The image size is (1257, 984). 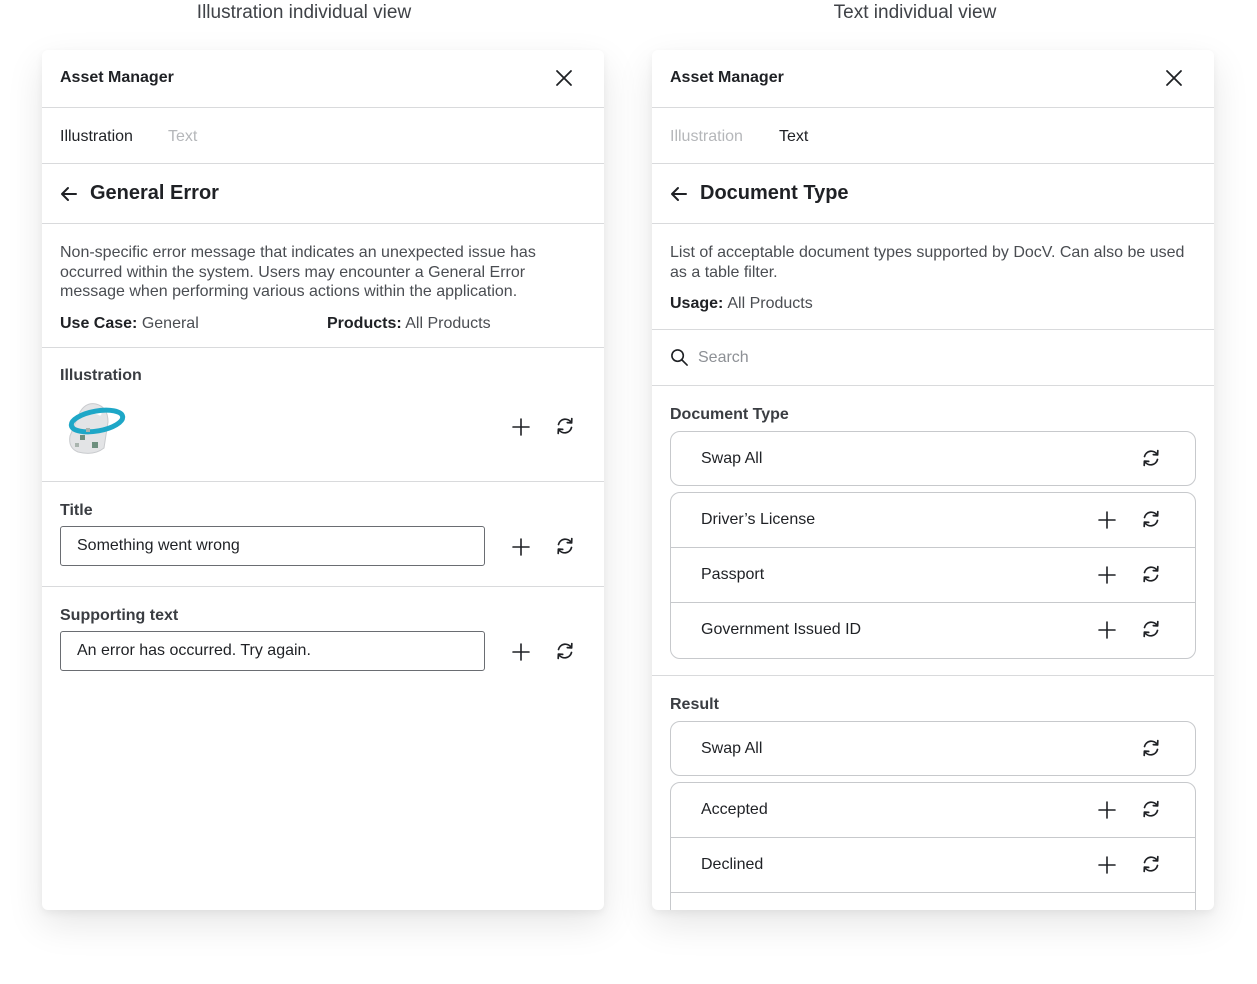 I want to click on use-case: Use Case: General, so click(x=193, y=324).